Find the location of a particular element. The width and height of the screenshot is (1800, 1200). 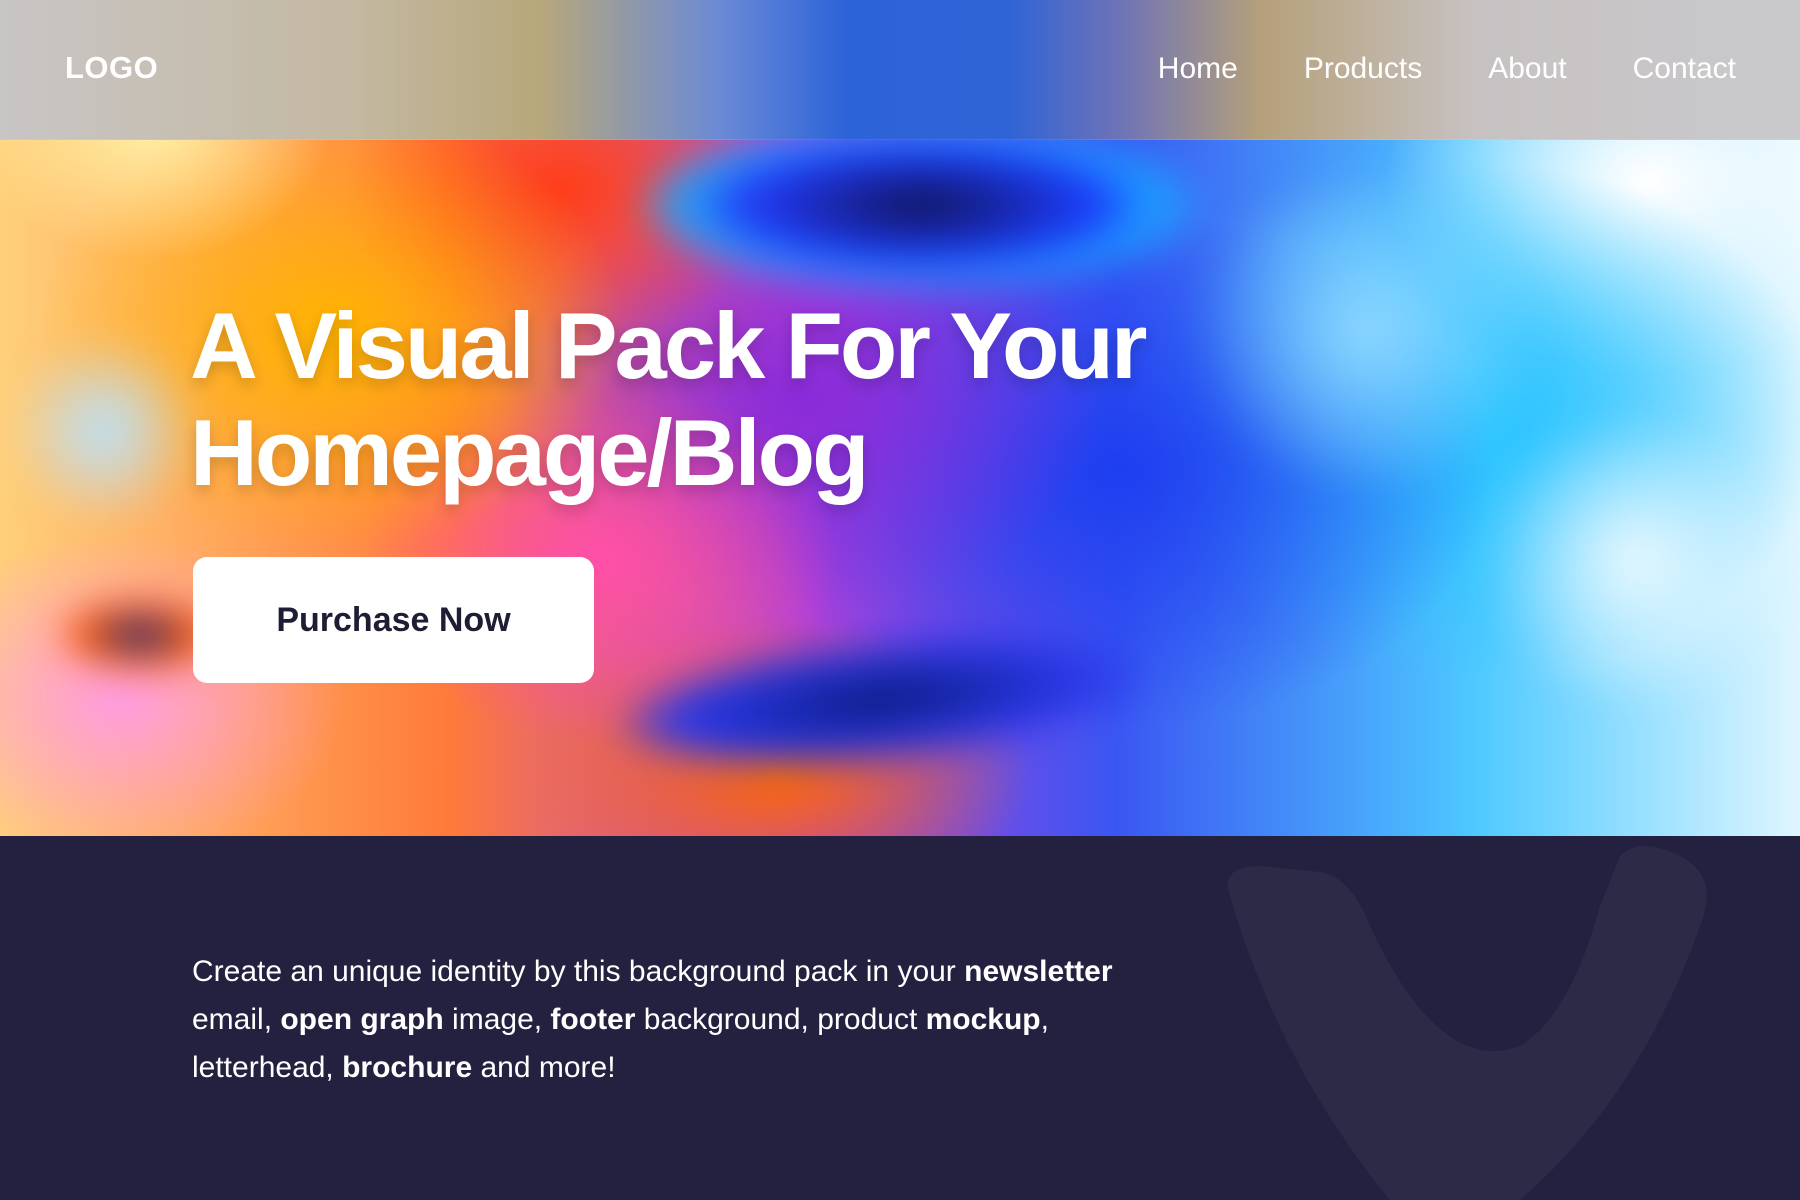

paint-blob-right is located at coordinates (1370, 330).